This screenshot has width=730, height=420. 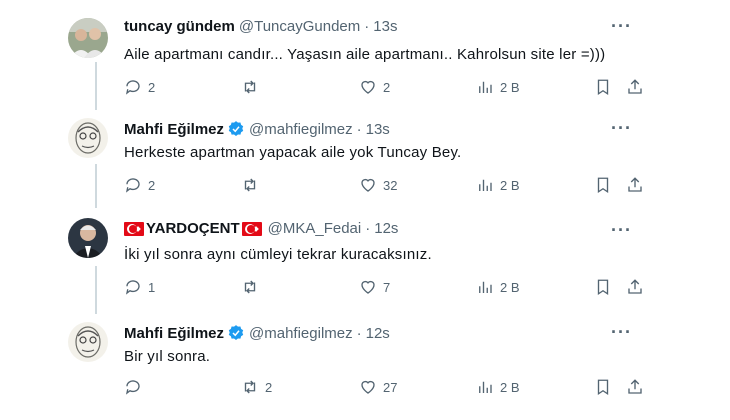 I want to click on tweet-header: Mahfi Eğilmez @mahfiegilmez · 13s, so click(x=257, y=129).